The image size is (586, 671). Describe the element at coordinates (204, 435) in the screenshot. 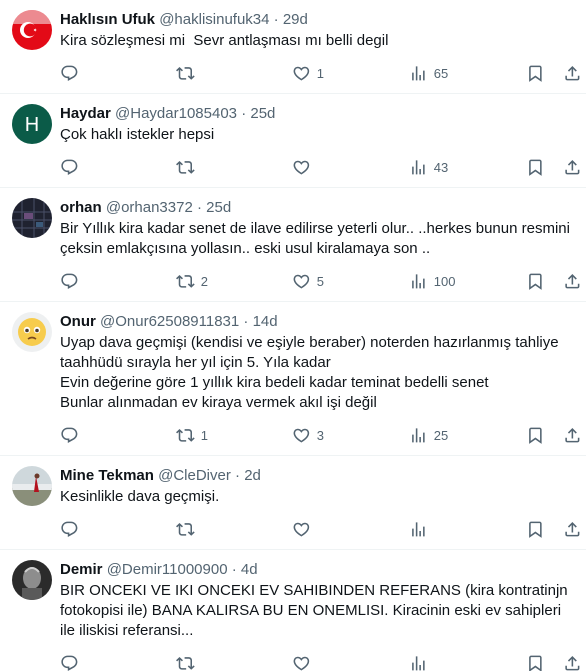

I see `retweet-count: 1` at that location.